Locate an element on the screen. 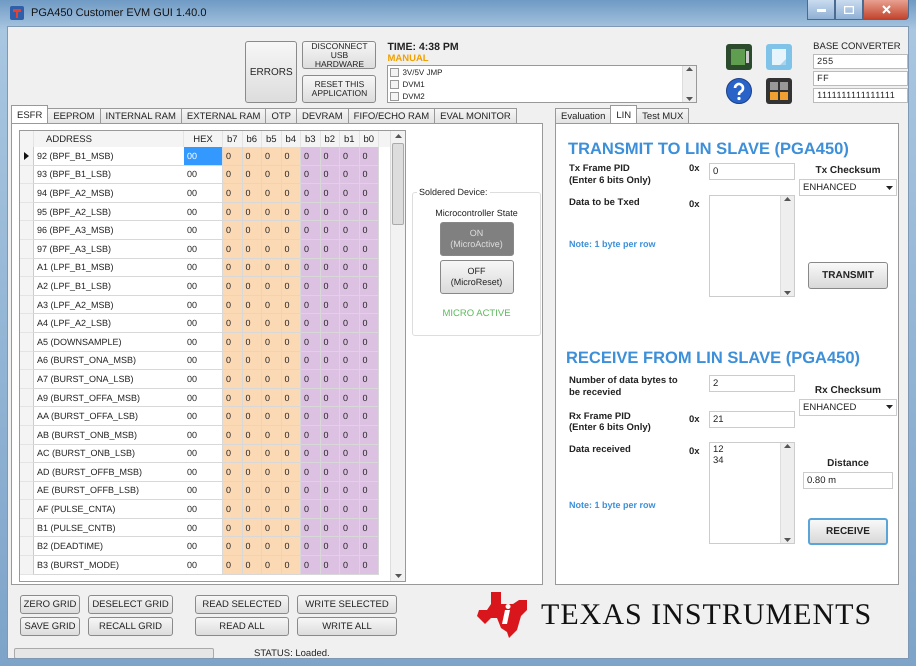 This screenshot has width=916, height=666. close-icon is located at coordinates (886, 9).